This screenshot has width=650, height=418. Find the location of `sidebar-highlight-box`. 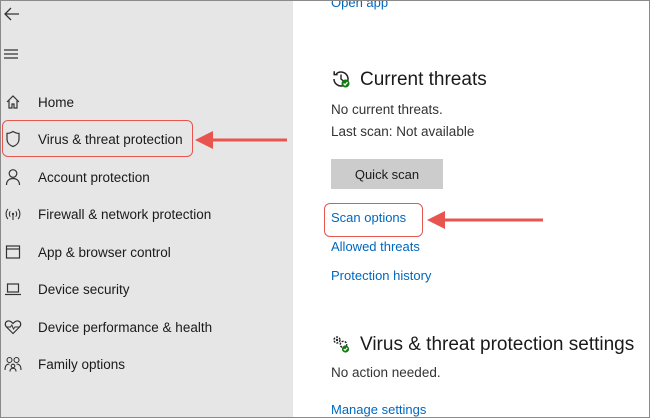

sidebar-highlight-box is located at coordinates (97, 138).